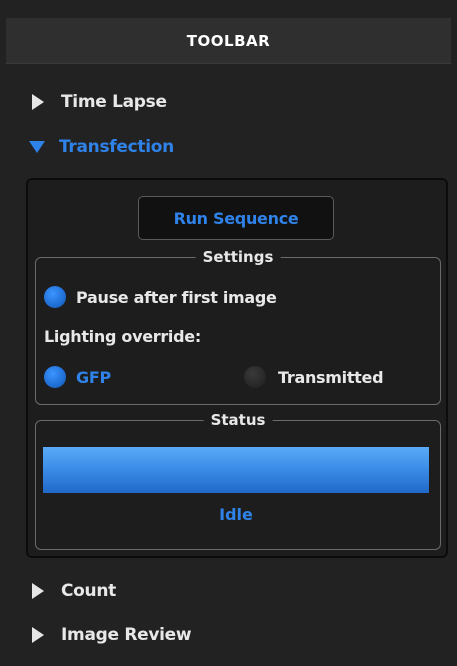 The width and height of the screenshot is (457, 666). I want to click on status-progress-fill, so click(236, 470).